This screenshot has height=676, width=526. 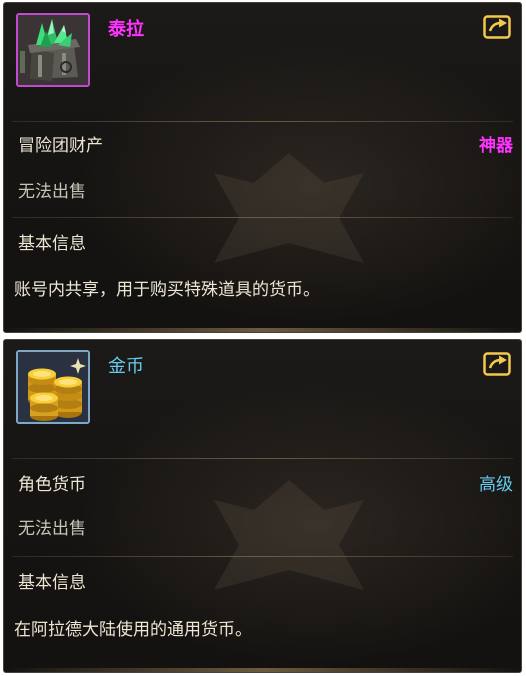 I want to click on green-crystal-chest-icon, so click(x=53, y=50).